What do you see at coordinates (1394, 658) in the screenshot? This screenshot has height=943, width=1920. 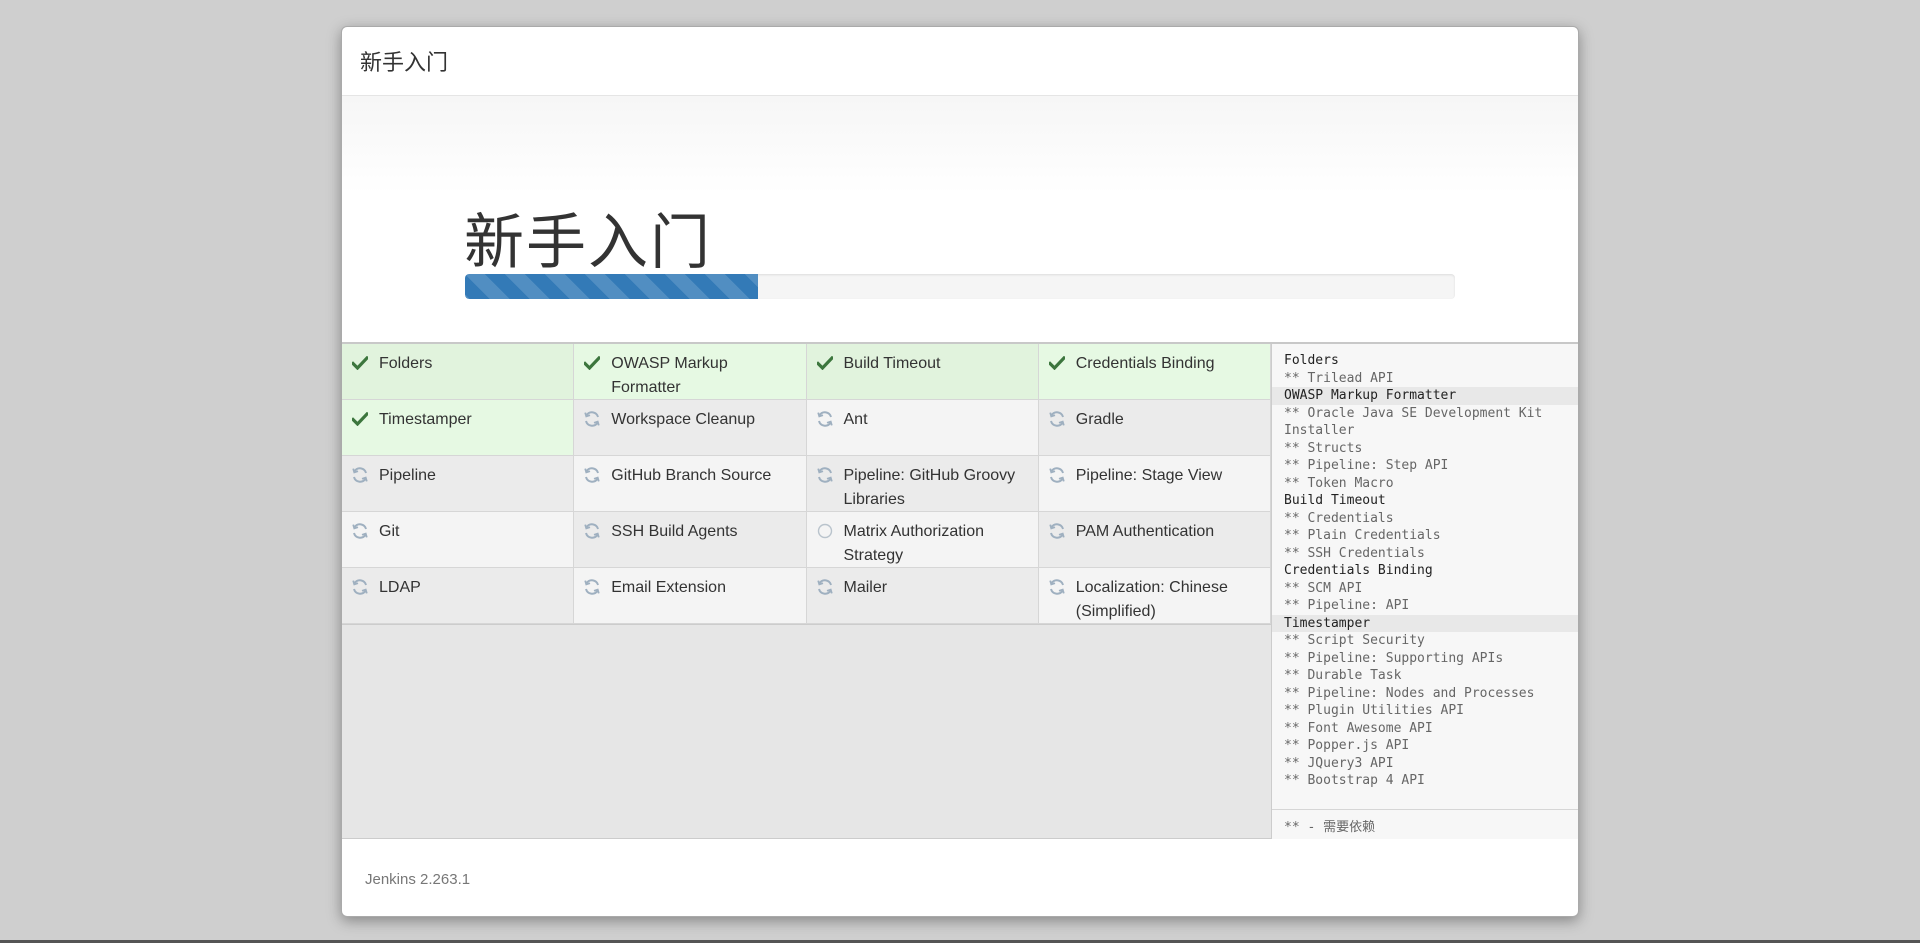 I see `log-dependency: ** Pipeline: Supporting APIs` at bounding box center [1394, 658].